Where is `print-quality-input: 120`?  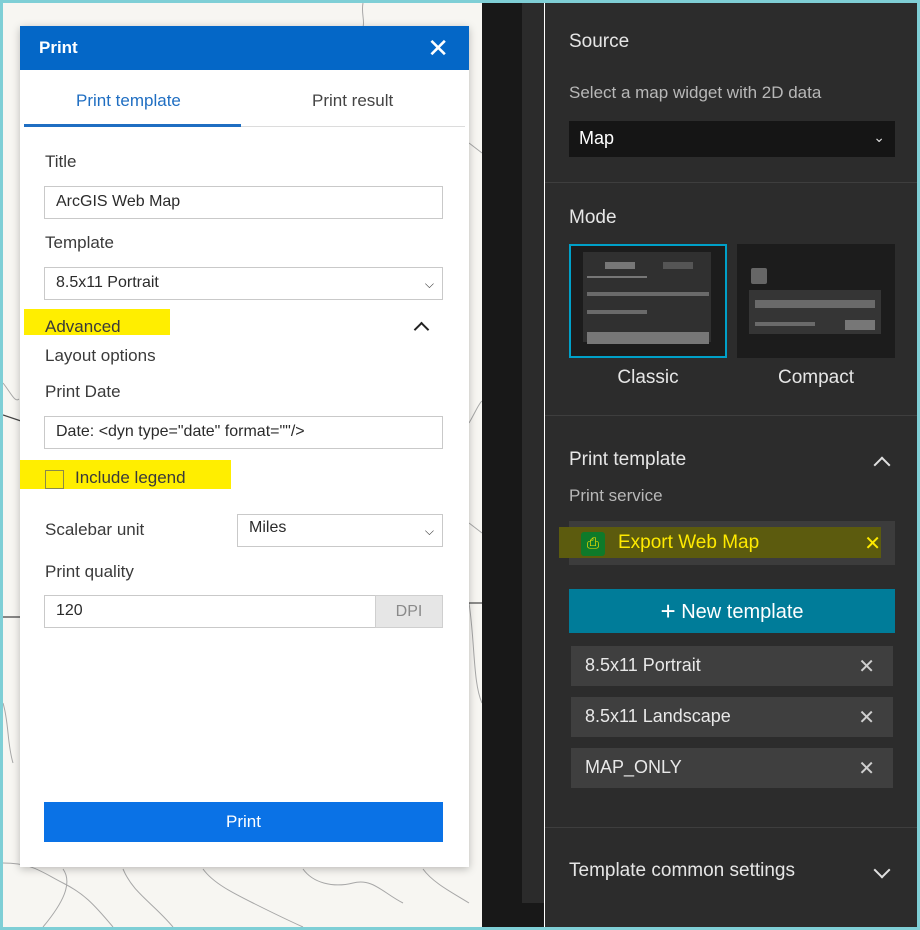 print-quality-input: 120 is located at coordinates (210, 611).